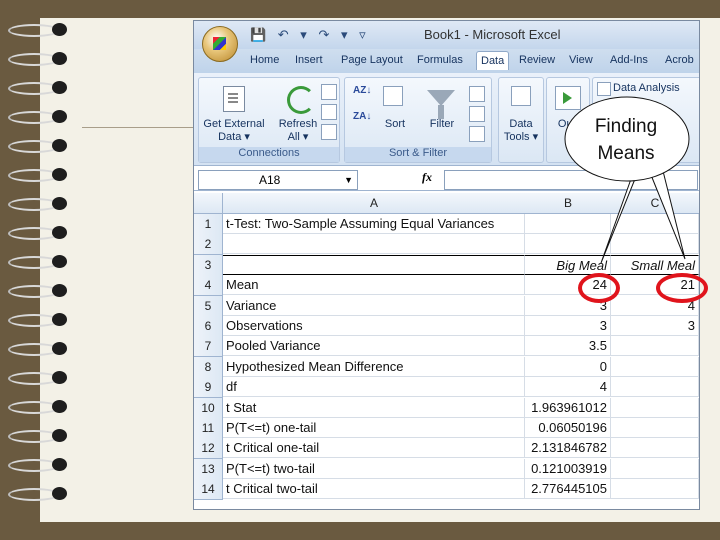  Describe the element at coordinates (493, 60) in the screenshot. I see `tab-data: Data` at that location.